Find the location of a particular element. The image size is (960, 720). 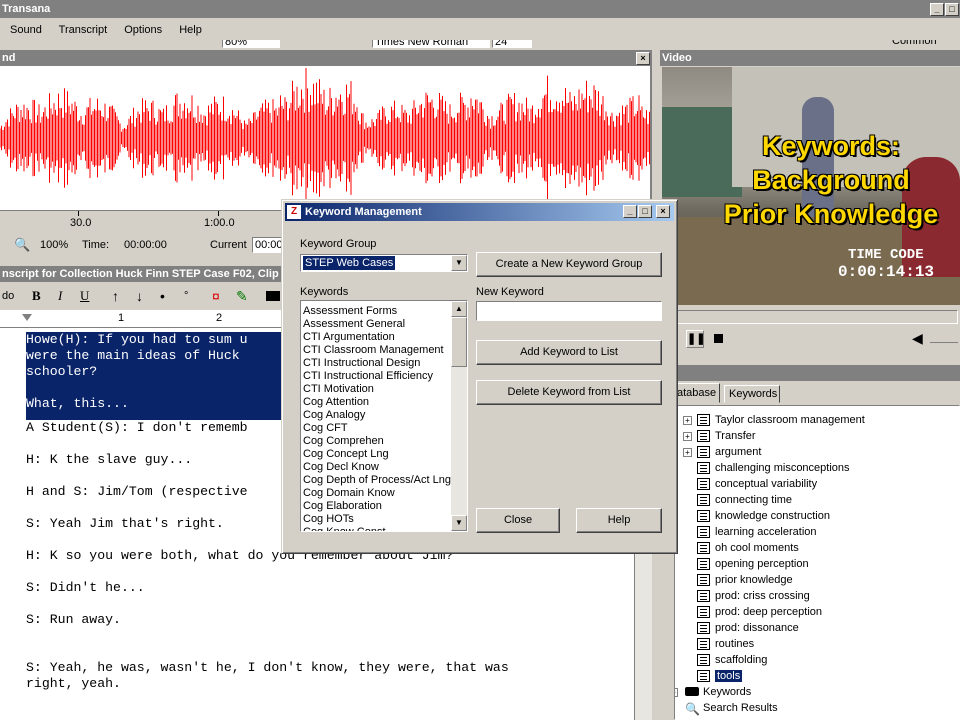

dialog-minimize-button: _ is located at coordinates (630, 211).